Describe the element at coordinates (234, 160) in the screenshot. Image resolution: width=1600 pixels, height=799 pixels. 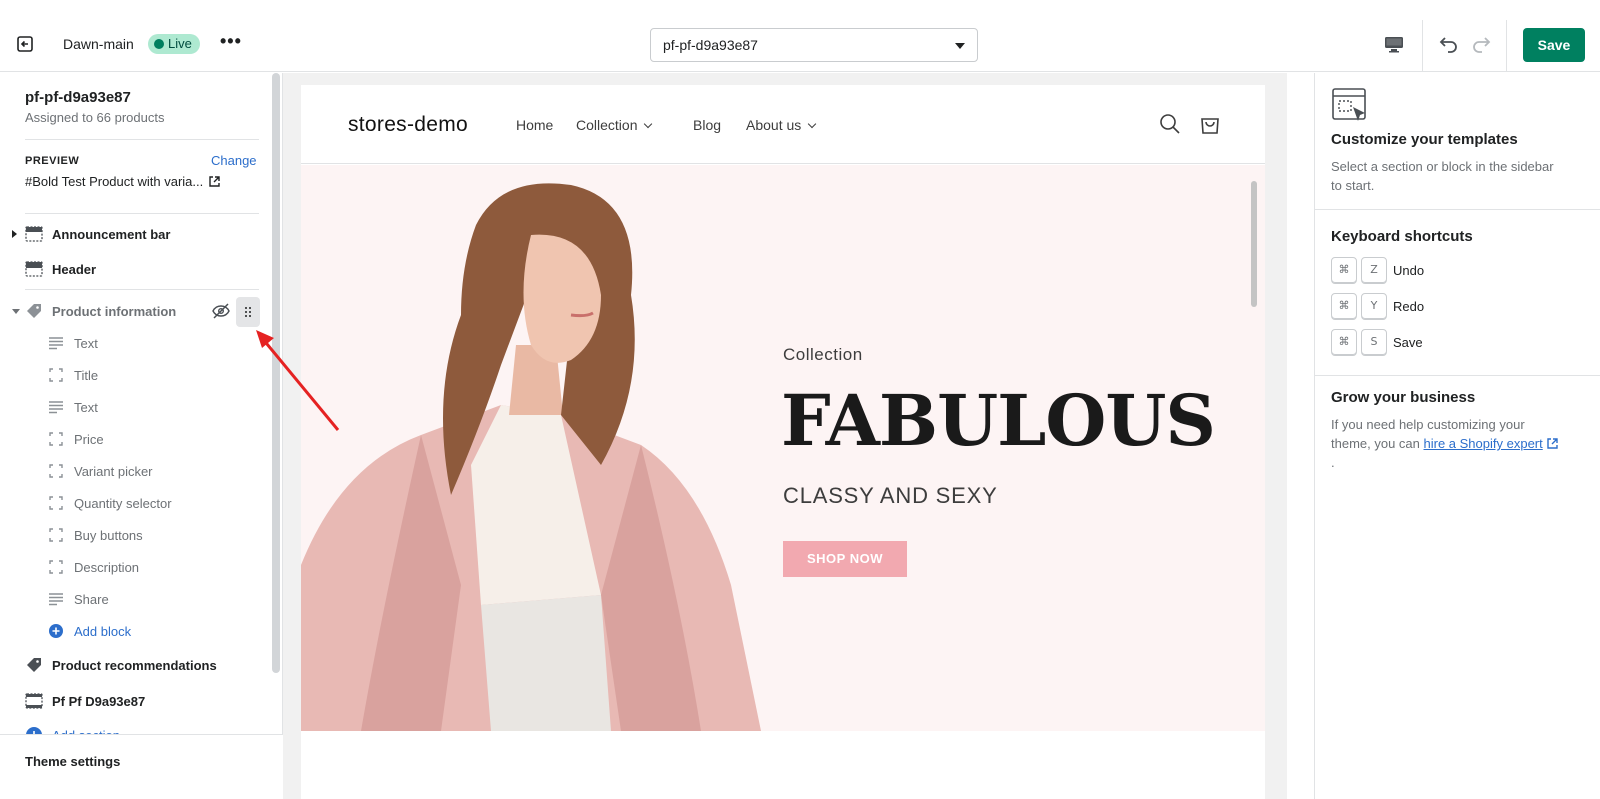
I see `change-preview-link: Change` at that location.